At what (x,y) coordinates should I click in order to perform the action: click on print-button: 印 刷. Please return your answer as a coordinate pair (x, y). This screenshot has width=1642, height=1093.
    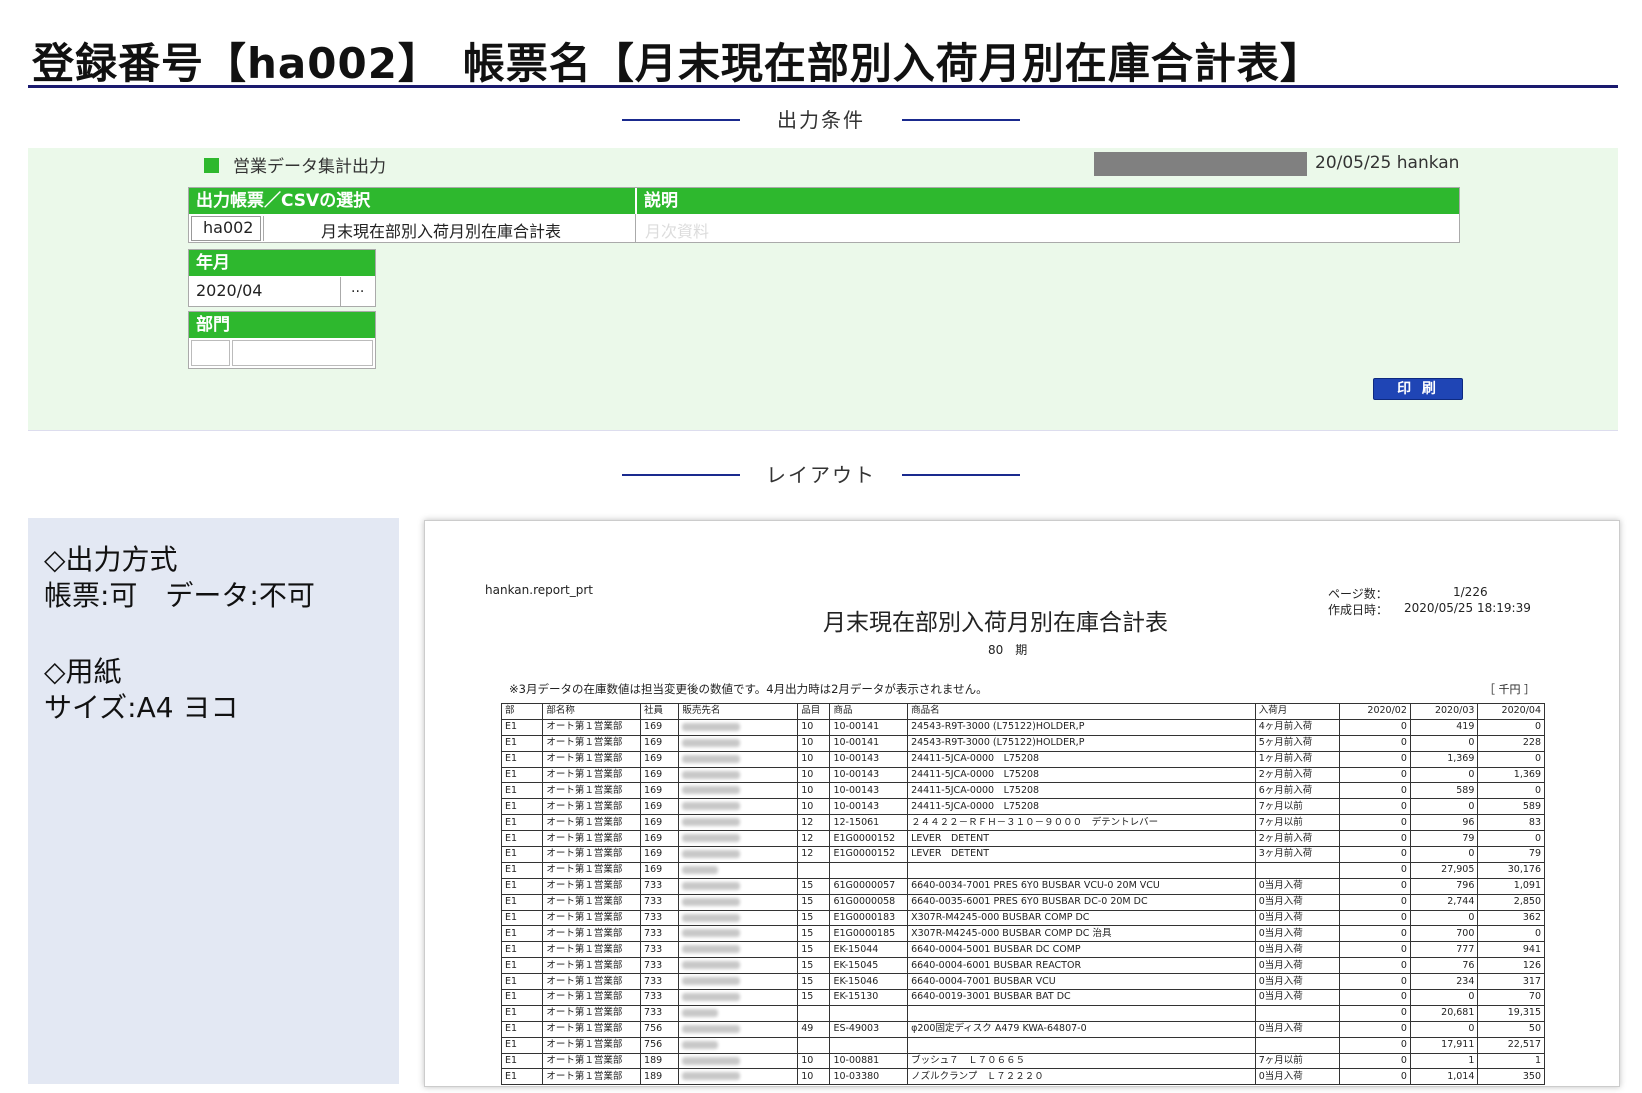
    Looking at the image, I should click on (1418, 389).